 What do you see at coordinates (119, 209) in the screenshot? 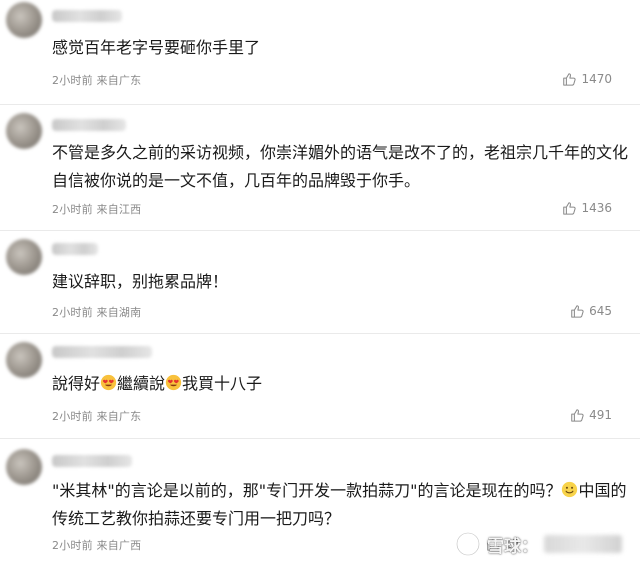
I see `comment-location: 来自江西` at bounding box center [119, 209].